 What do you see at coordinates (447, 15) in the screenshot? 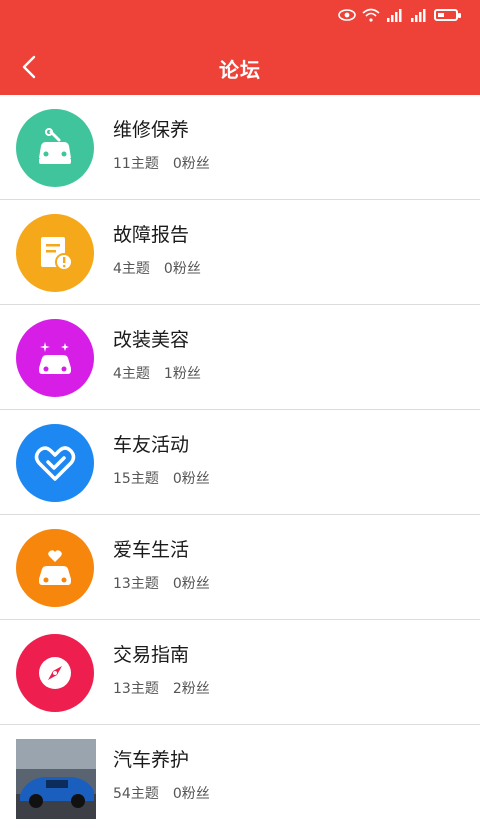
I see `battery-icon` at bounding box center [447, 15].